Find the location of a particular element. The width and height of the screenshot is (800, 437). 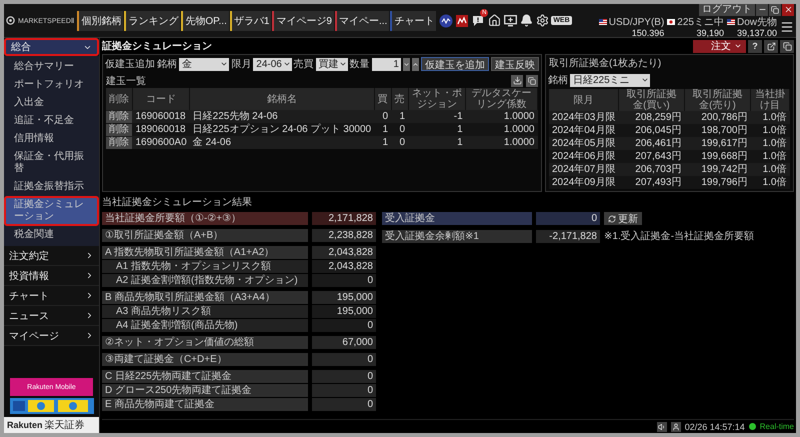

form-label: 仮建玉追加 is located at coordinates (130, 64).